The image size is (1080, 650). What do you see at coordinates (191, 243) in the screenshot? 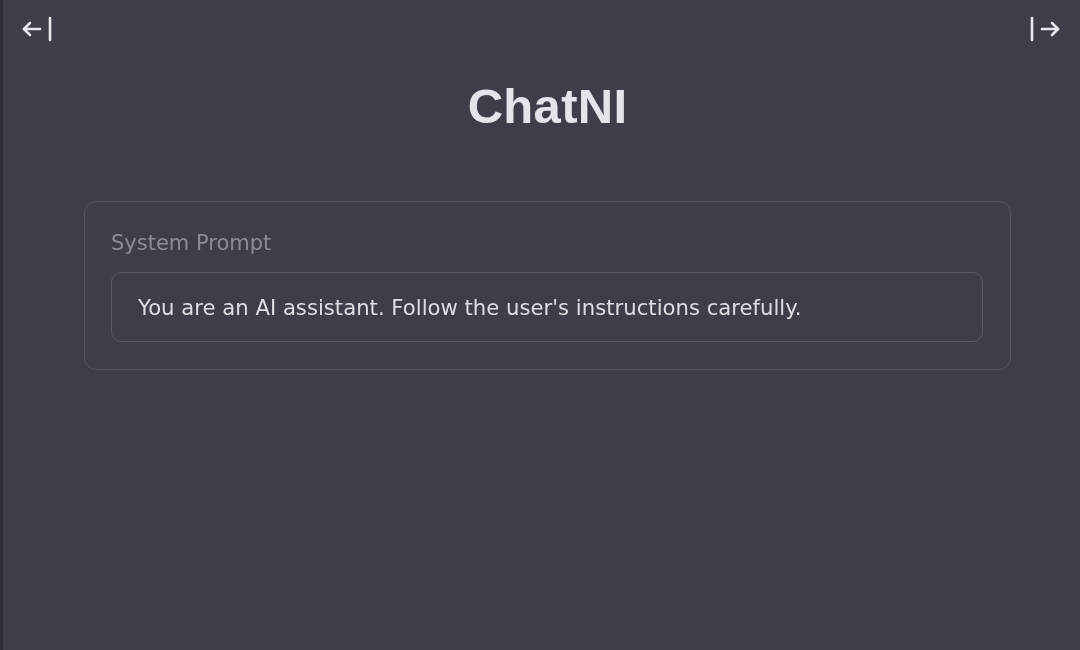
I see `system-prompt-label: System Prompt` at bounding box center [191, 243].